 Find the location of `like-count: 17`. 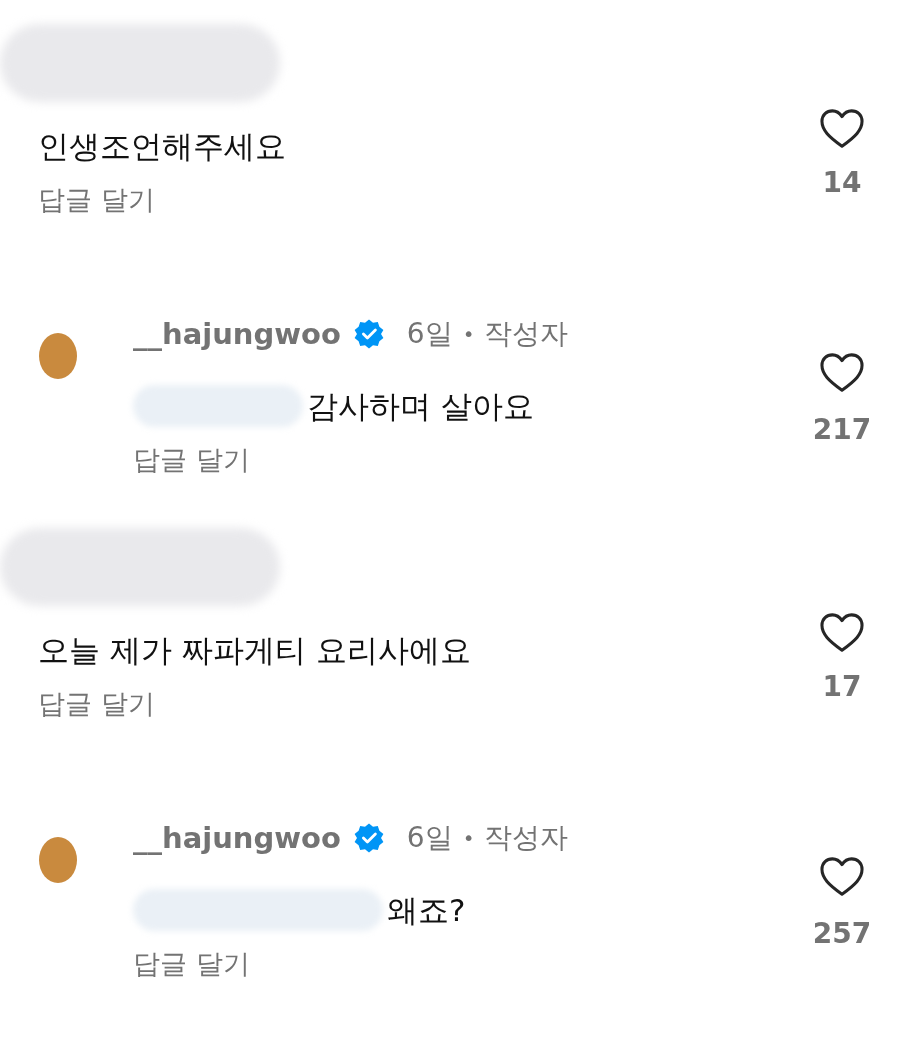

like-count: 17 is located at coordinates (842, 686).